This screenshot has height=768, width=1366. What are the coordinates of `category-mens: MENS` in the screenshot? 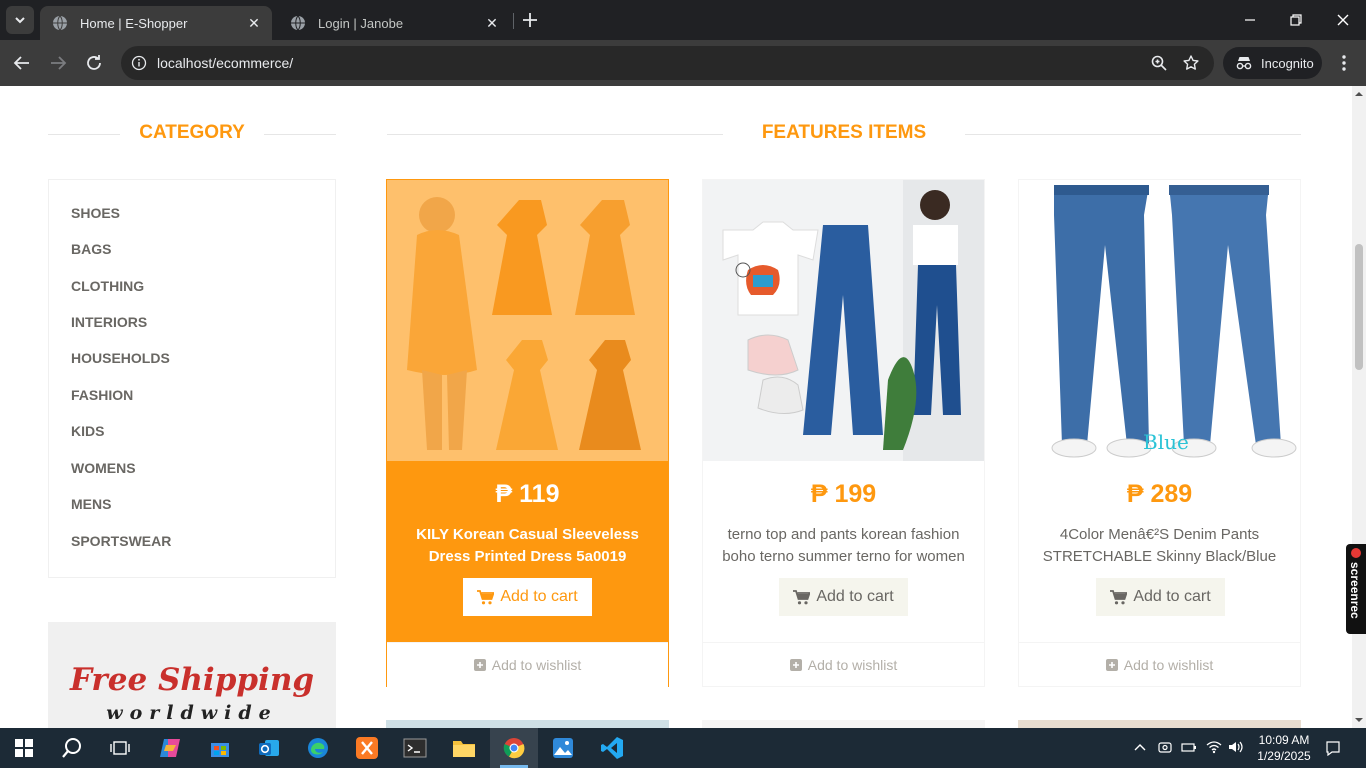 It's located at (91, 504).